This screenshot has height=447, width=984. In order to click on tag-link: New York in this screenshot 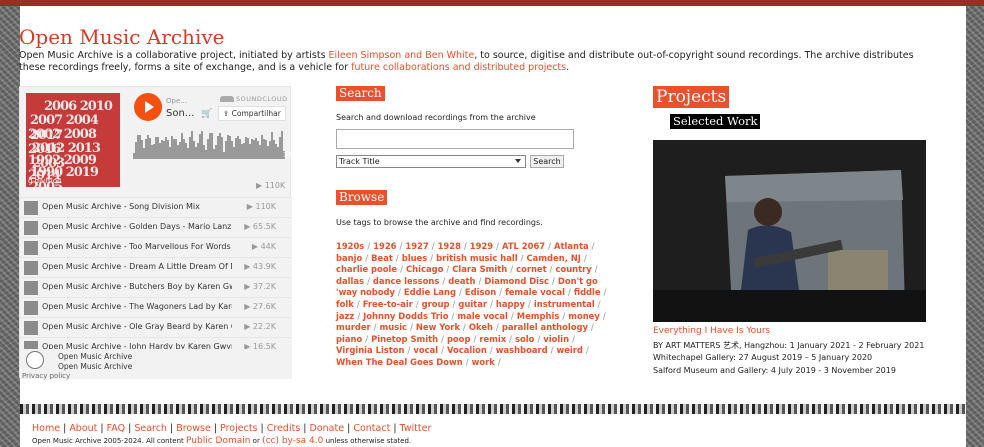, I will do `click(438, 327)`.